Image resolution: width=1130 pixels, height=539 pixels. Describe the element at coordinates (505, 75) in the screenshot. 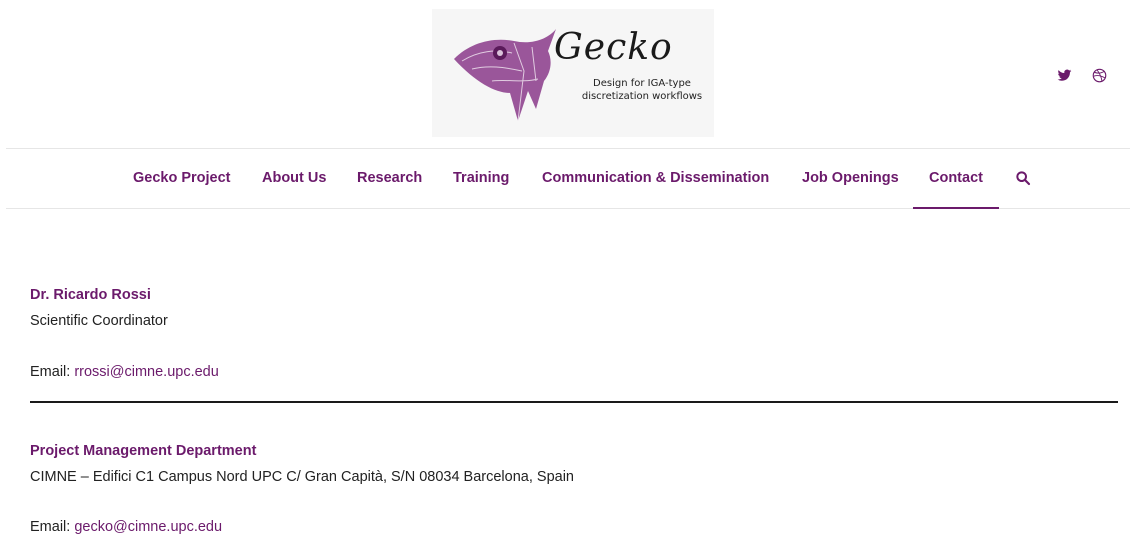

I see `chameleon-logo-icon` at that location.